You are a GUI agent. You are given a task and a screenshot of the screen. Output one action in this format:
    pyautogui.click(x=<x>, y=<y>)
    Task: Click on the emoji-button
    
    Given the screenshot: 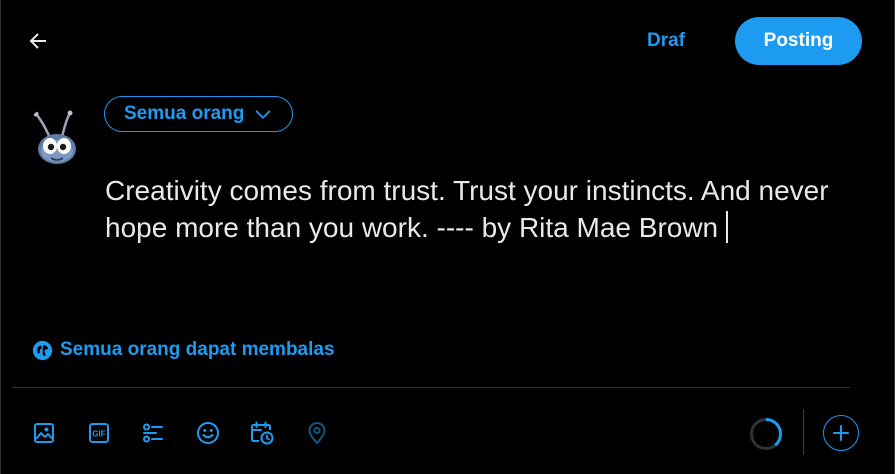 What is the action you would take?
    pyautogui.click(x=208, y=433)
    